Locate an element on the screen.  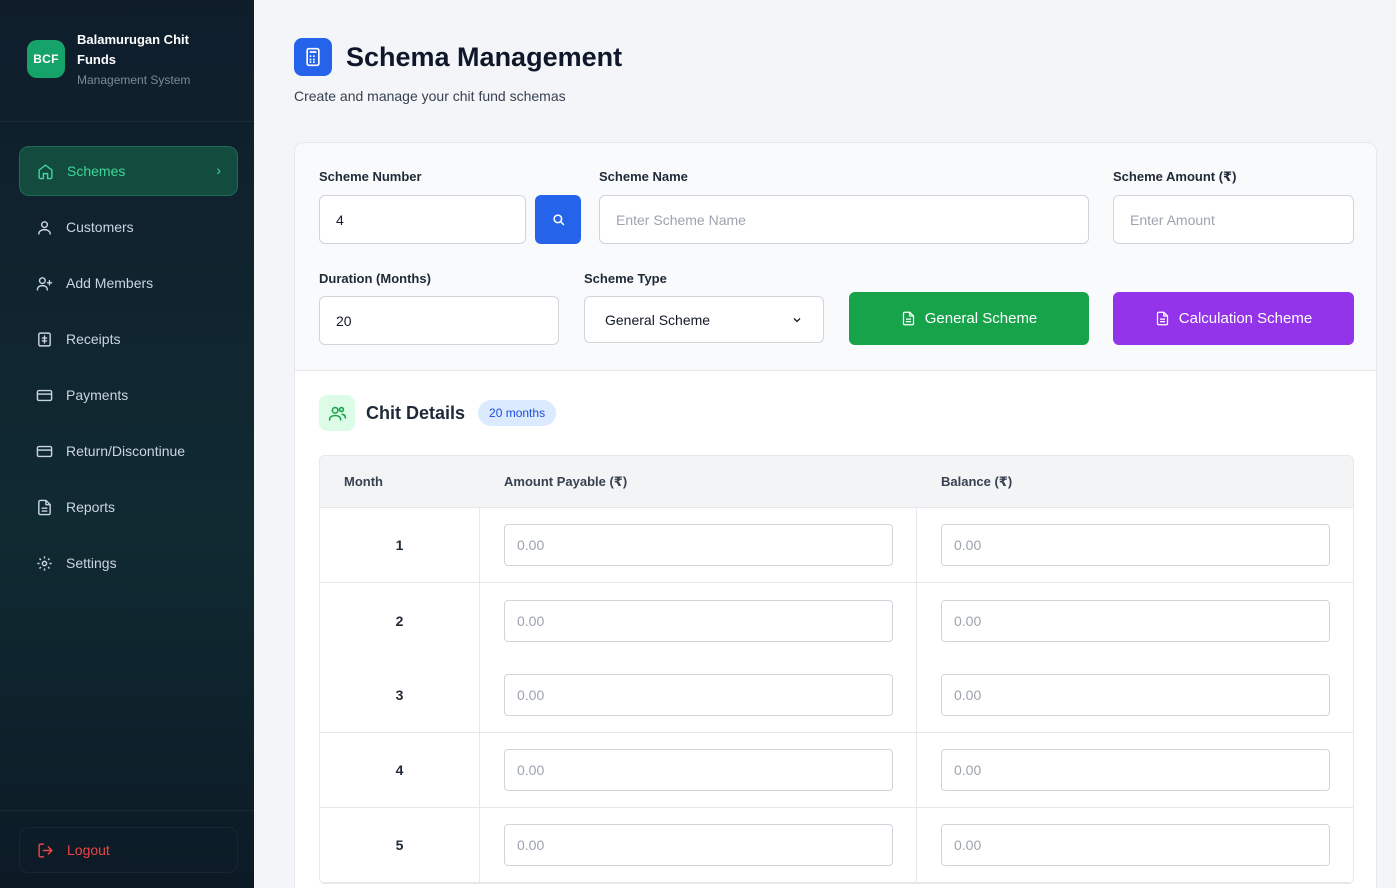
logout-label: Logout is located at coordinates (88, 850).